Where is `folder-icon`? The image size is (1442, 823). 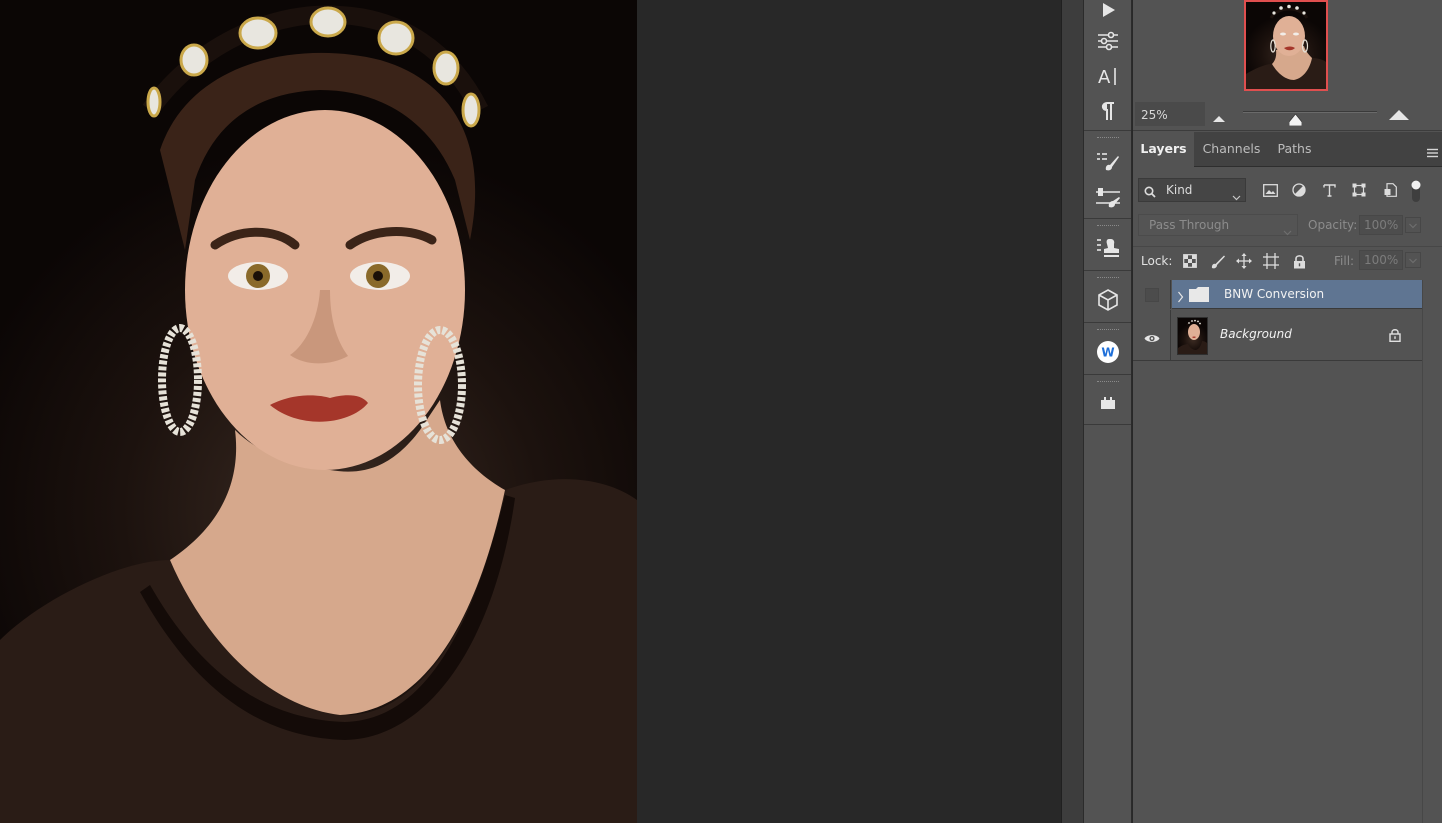 folder-icon is located at coordinates (1199, 296).